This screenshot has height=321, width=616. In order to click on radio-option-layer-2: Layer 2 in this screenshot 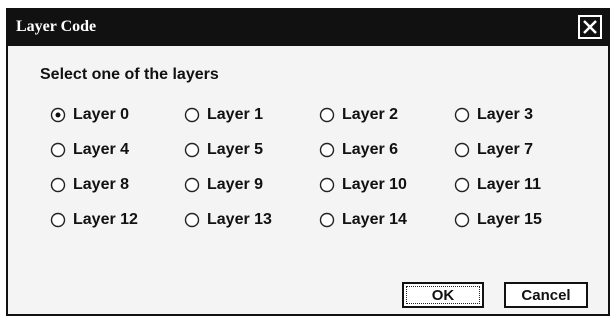, I will do `click(358, 115)`.